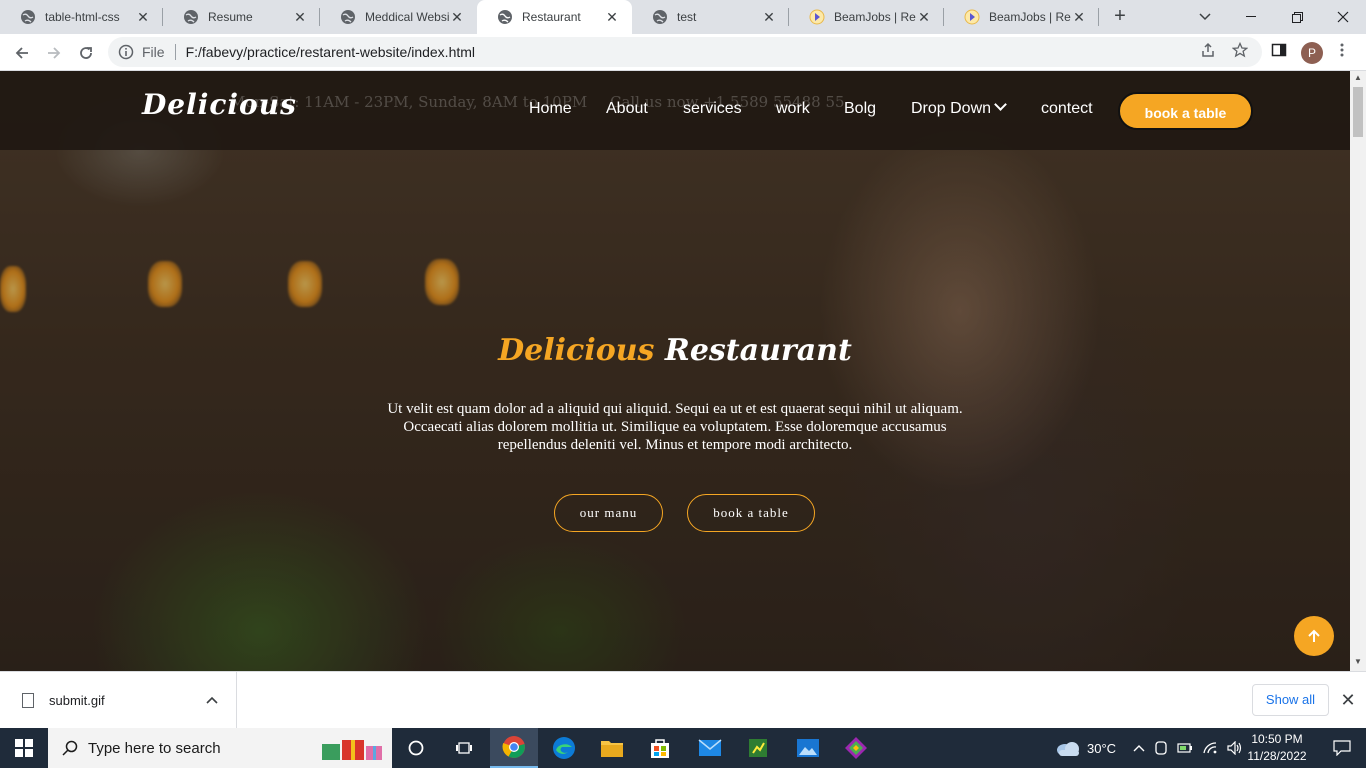 This screenshot has height=768, width=1366. I want to click on reload-icon, so click(86, 53).